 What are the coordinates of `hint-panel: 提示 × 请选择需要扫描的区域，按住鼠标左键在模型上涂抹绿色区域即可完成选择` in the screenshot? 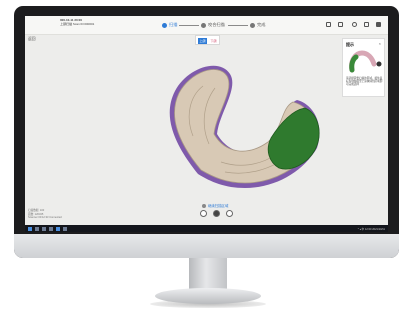 It's located at (363, 67).